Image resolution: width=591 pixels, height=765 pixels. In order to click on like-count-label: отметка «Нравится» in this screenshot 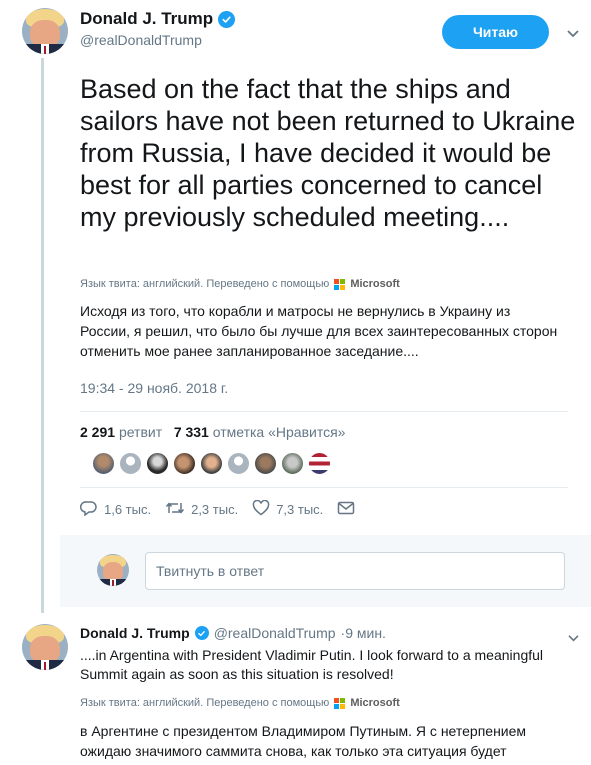, I will do `click(279, 432)`.